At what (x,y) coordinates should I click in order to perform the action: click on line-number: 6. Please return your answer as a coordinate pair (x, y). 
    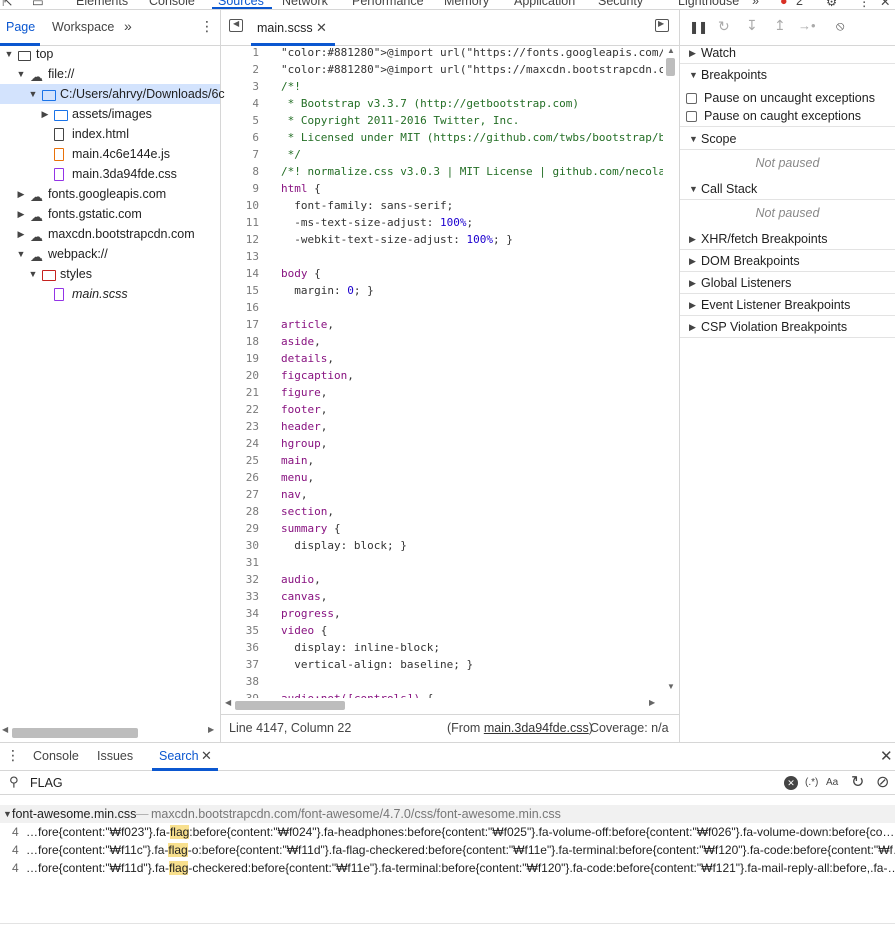
    Looking at the image, I should click on (240, 137).